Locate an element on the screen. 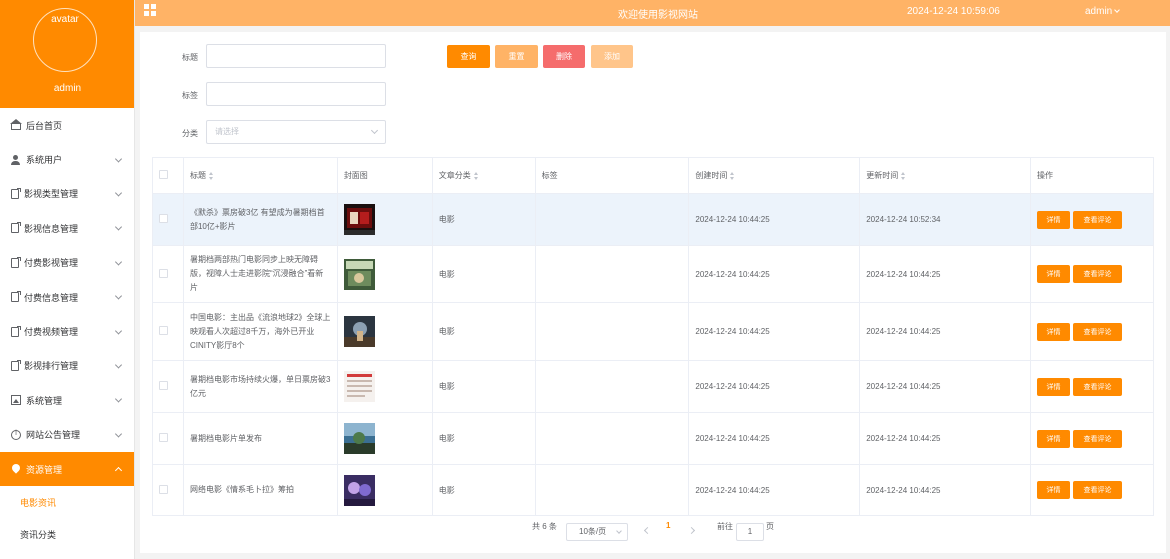 Image resolution: width=1170 pixels, height=559 pixels. sidebar-item-paid-videos: 付费影视管理 is located at coordinates (67, 263).